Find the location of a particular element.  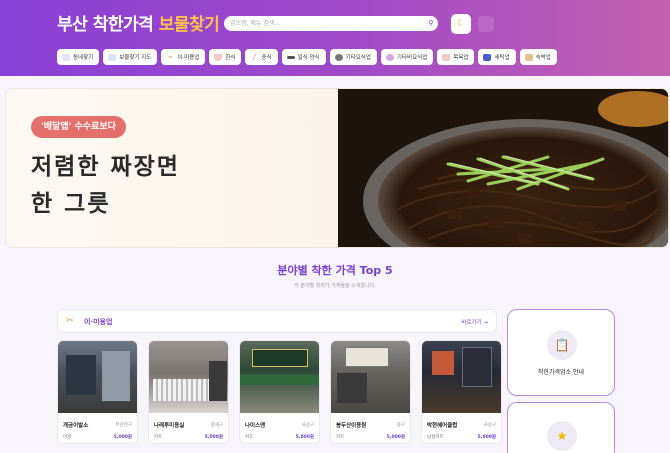

category-beauty: ✂ 이·미용업 is located at coordinates (183, 57).